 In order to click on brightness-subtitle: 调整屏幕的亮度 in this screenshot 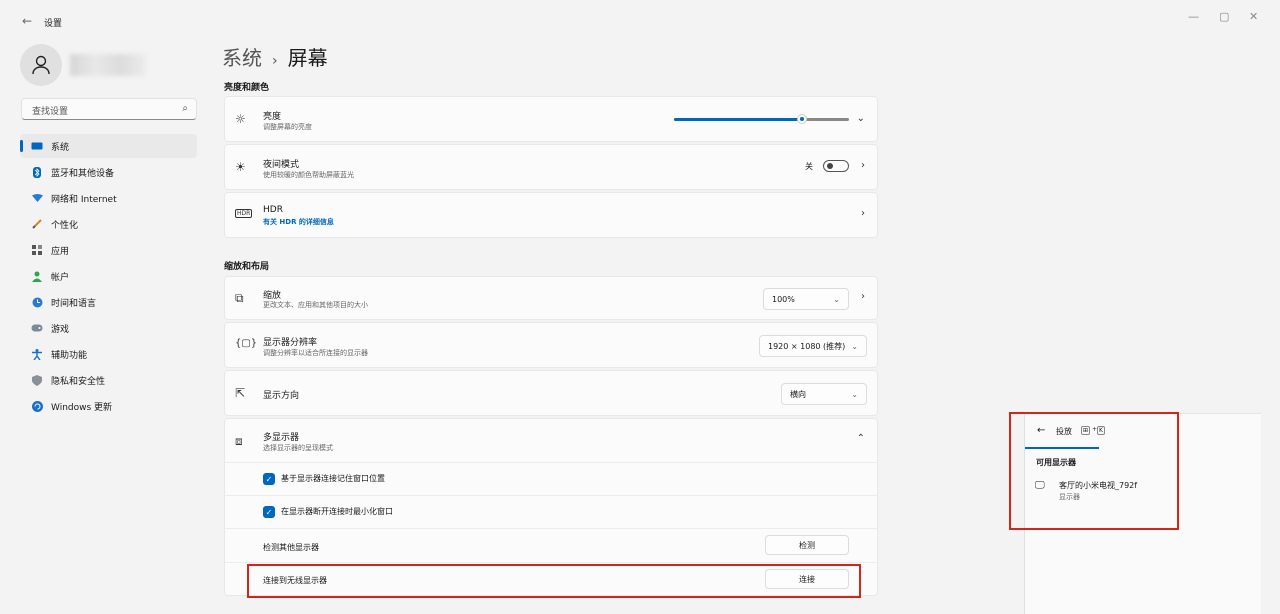, I will do `click(287, 127)`.